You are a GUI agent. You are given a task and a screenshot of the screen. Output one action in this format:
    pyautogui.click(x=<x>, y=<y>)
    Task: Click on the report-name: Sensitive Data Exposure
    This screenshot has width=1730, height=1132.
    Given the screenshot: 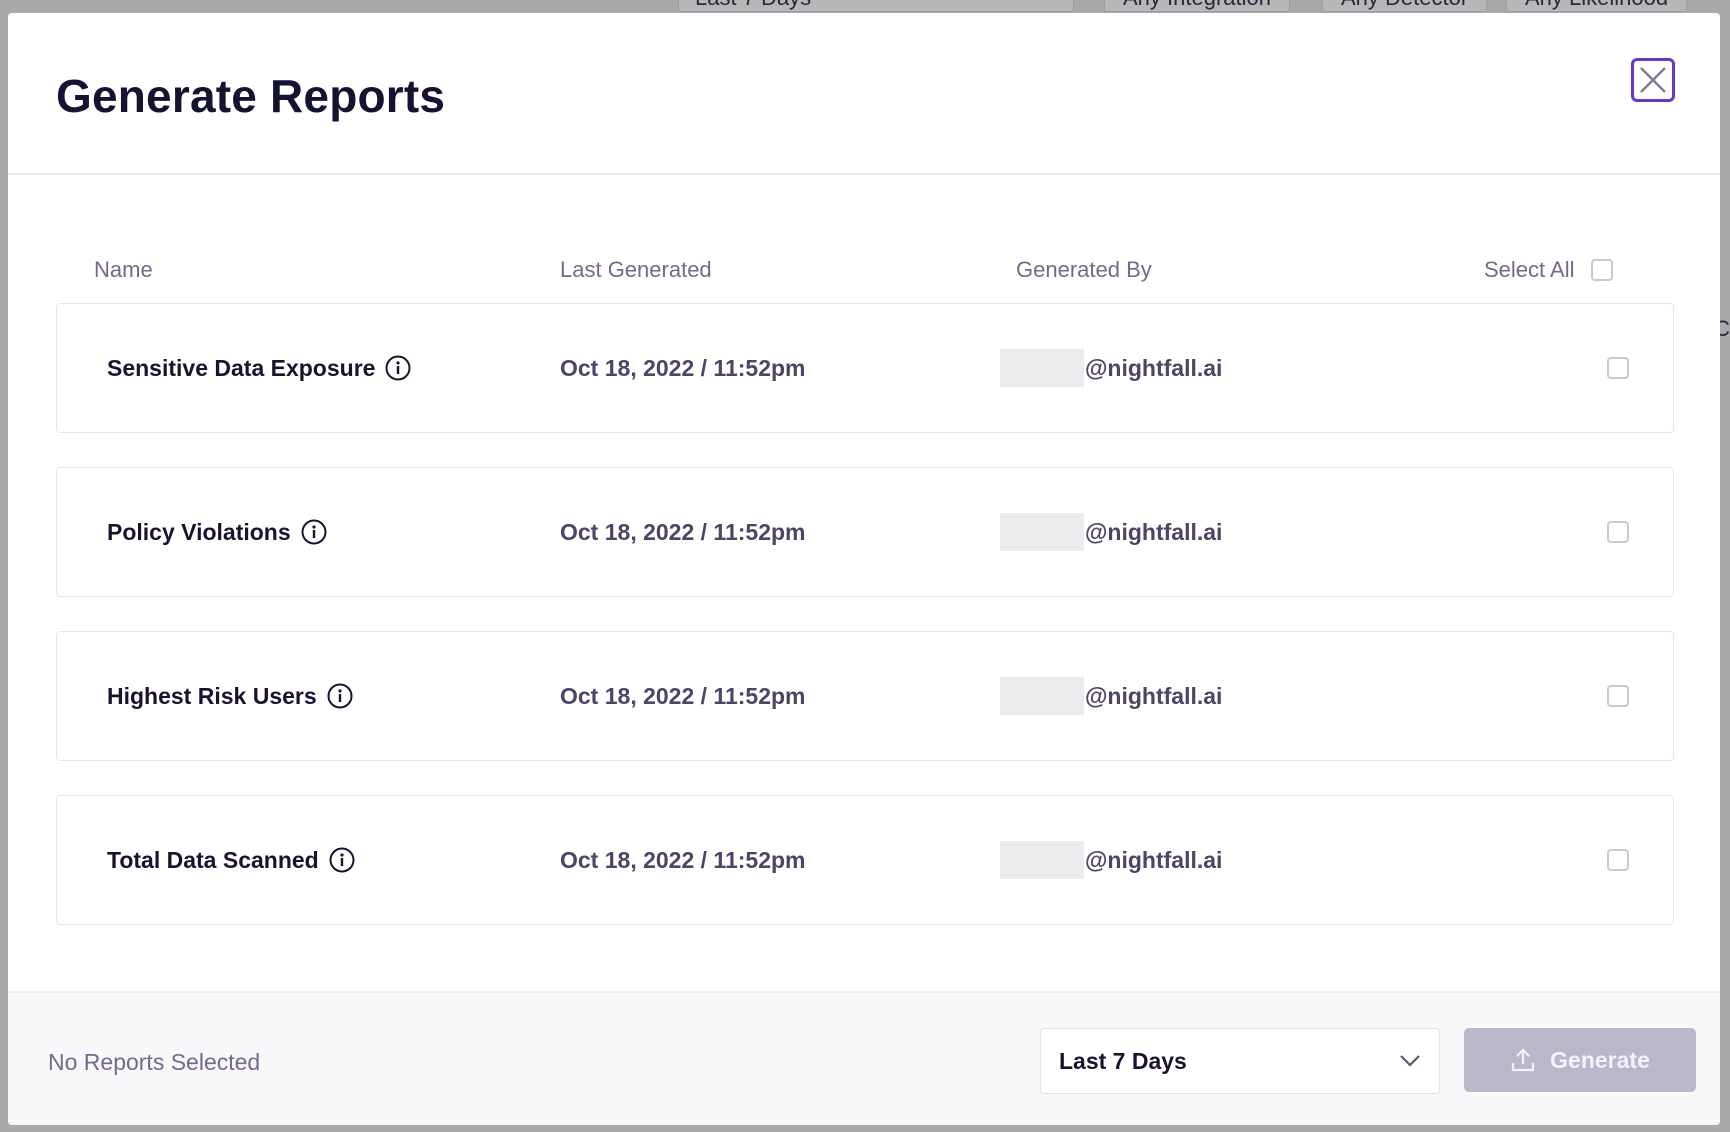 What is the action you would take?
    pyautogui.click(x=259, y=368)
    